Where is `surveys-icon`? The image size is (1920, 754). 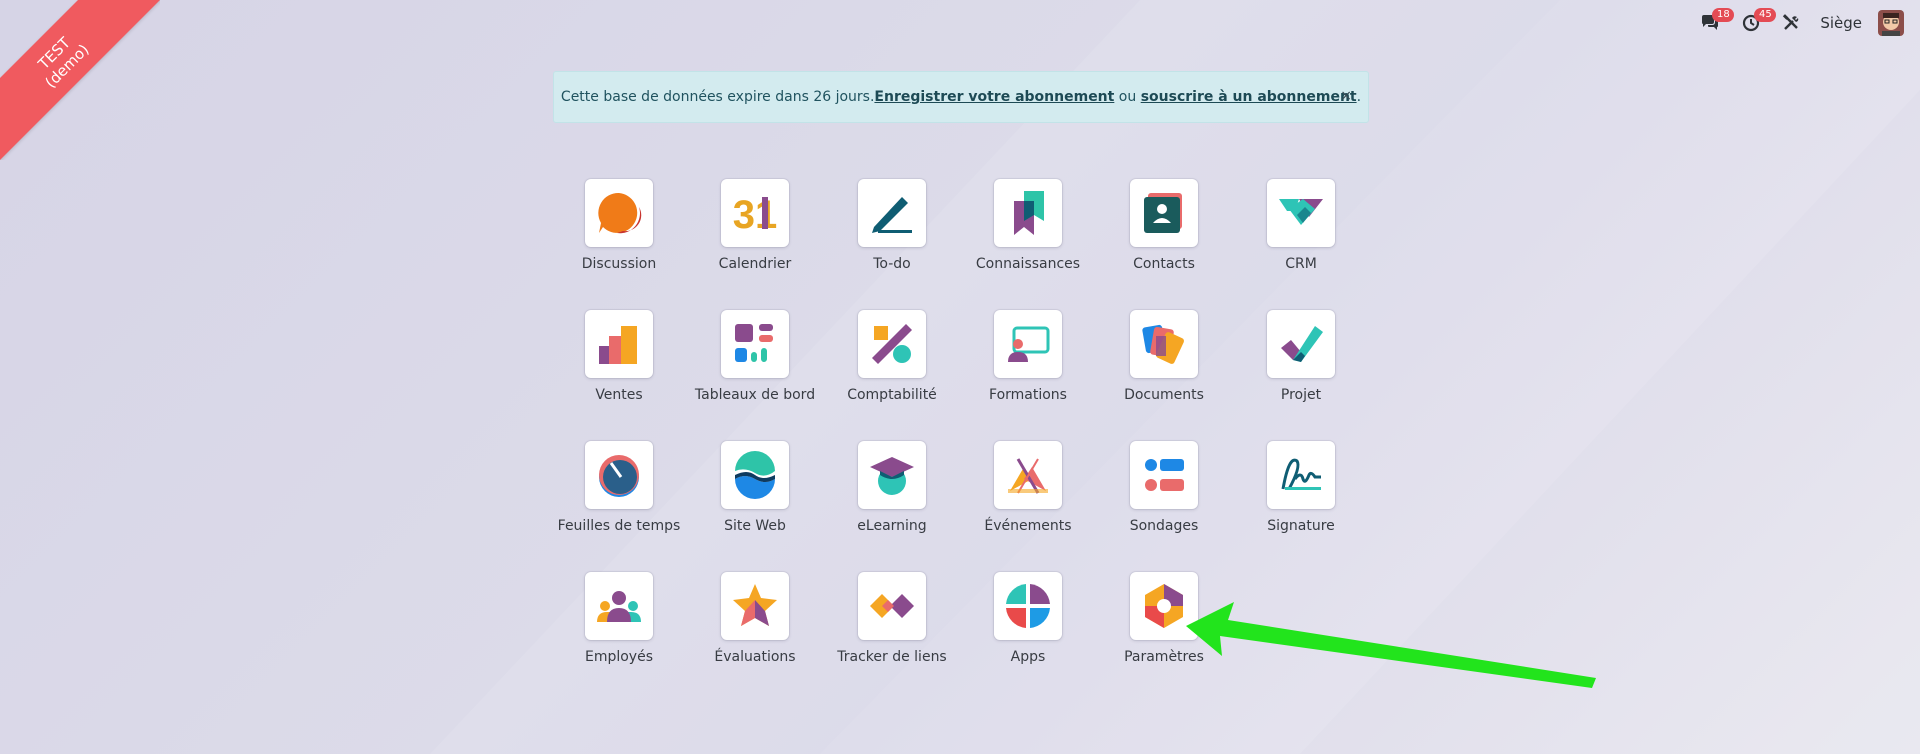 surveys-icon is located at coordinates (1164, 475).